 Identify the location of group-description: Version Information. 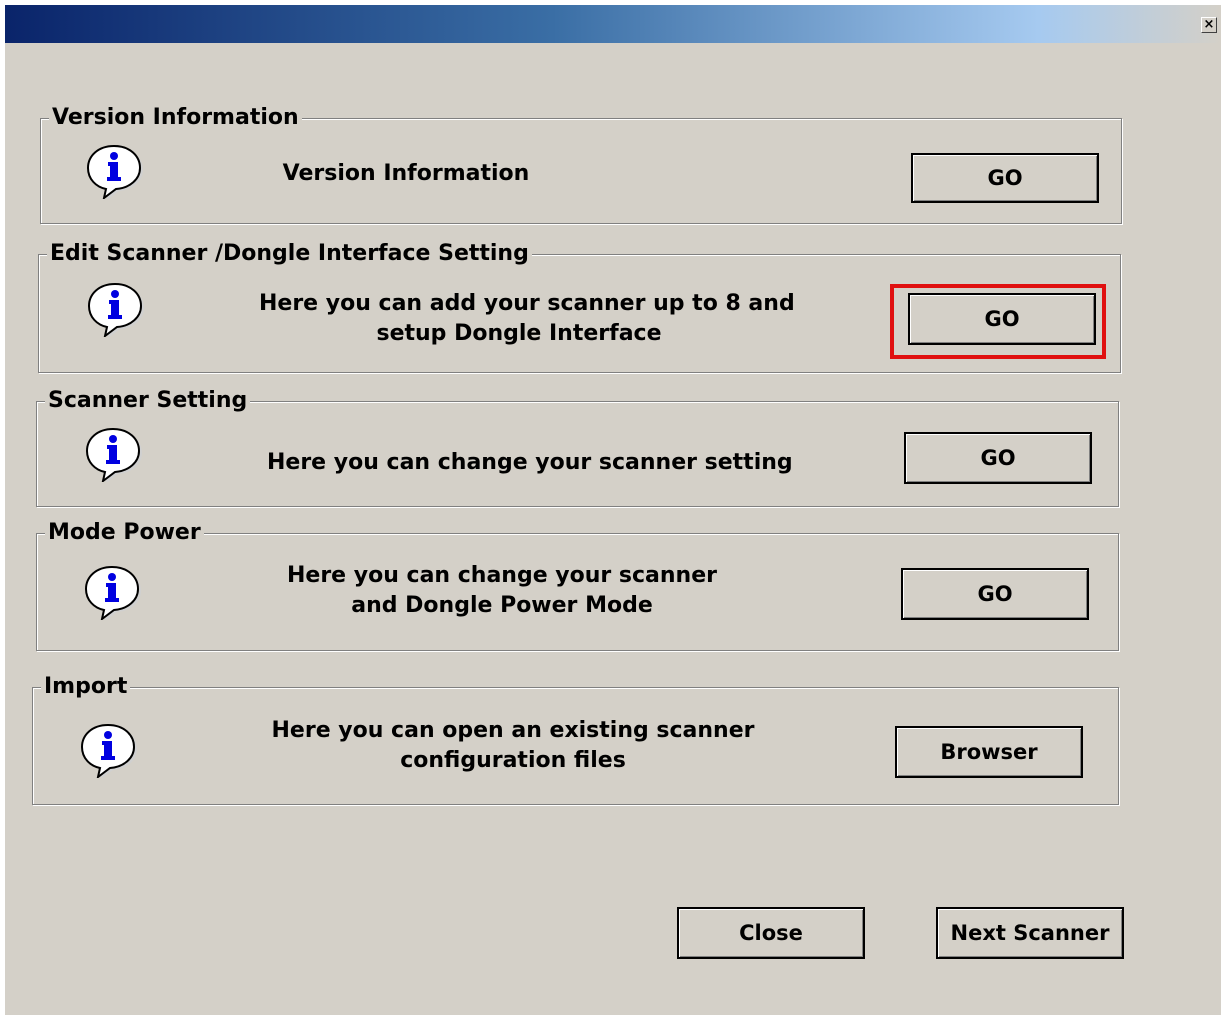
(406, 174).